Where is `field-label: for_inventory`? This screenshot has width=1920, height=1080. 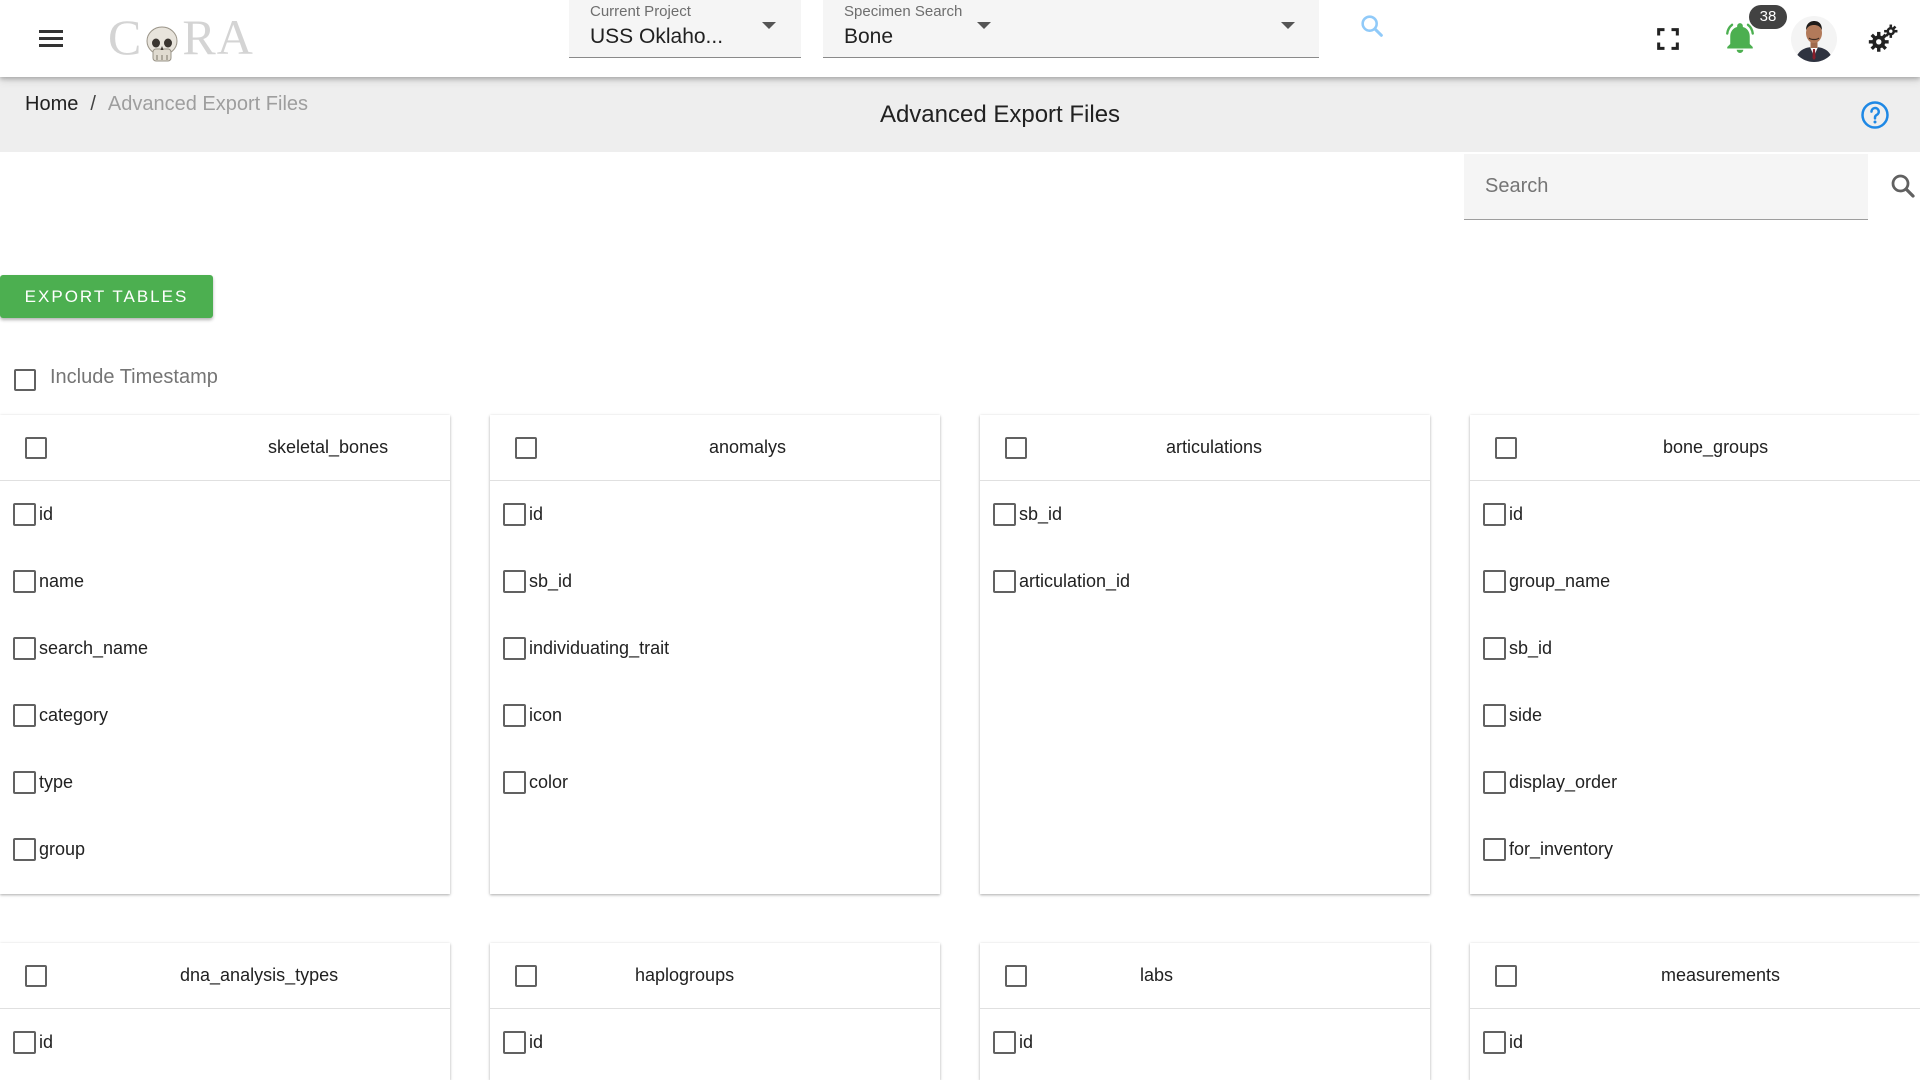
field-label: for_inventory is located at coordinates (1561, 849).